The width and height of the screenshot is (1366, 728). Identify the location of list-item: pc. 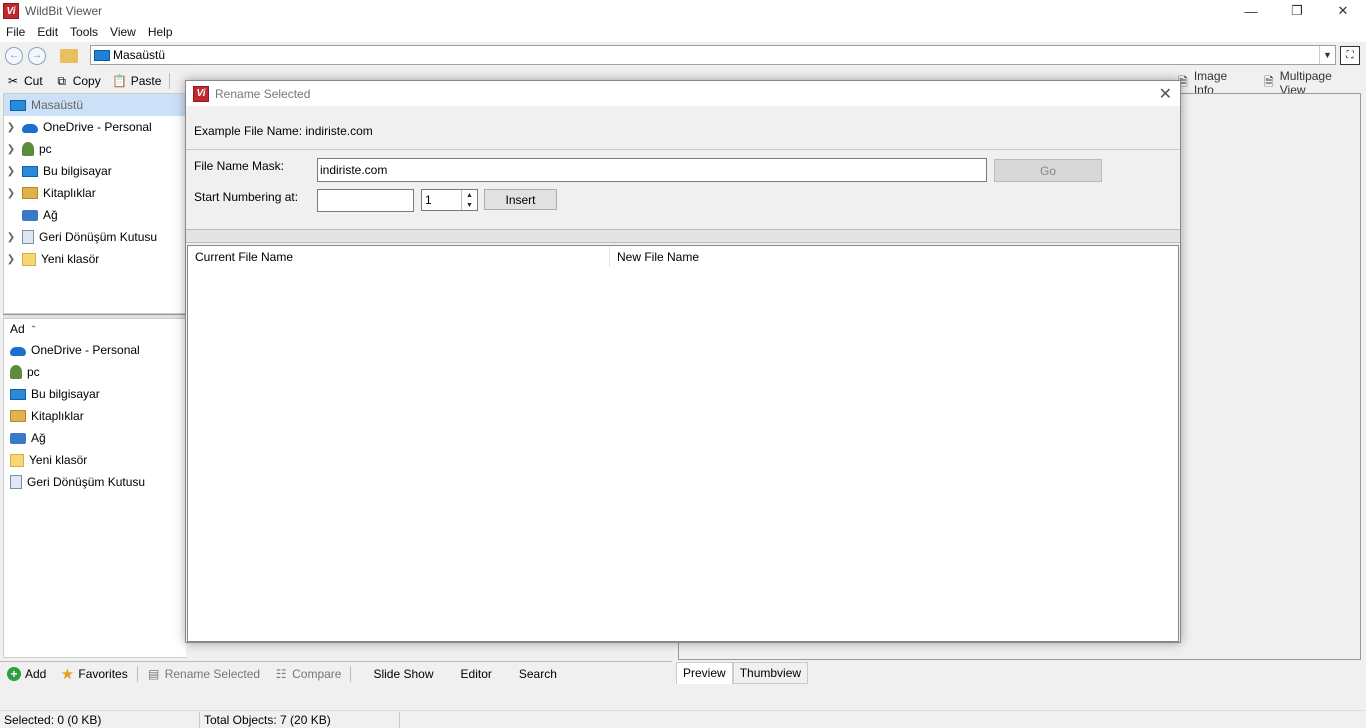
(95, 372).